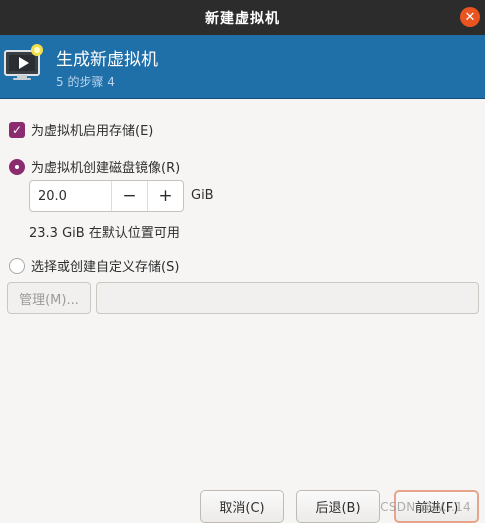  What do you see at coordinates (23, 62) in the screenshot?
I see `vm-monitor-icon` at bounding box center [23, 62].